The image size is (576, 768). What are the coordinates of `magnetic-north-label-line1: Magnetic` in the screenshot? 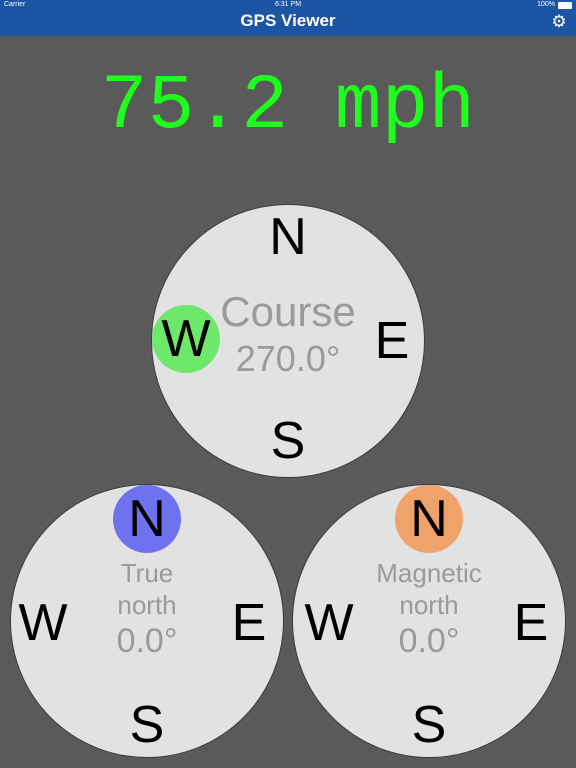 It's located at (429, 573).